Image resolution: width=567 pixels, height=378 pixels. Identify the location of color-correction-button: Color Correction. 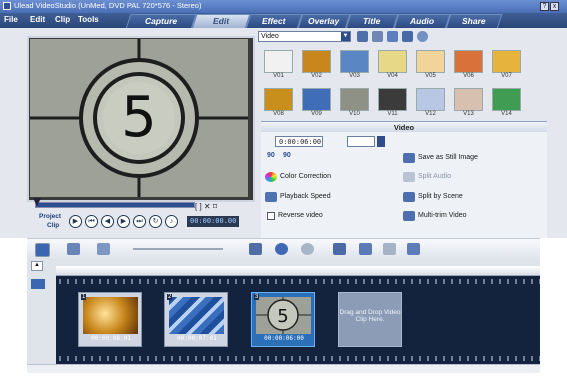
(305, 176).